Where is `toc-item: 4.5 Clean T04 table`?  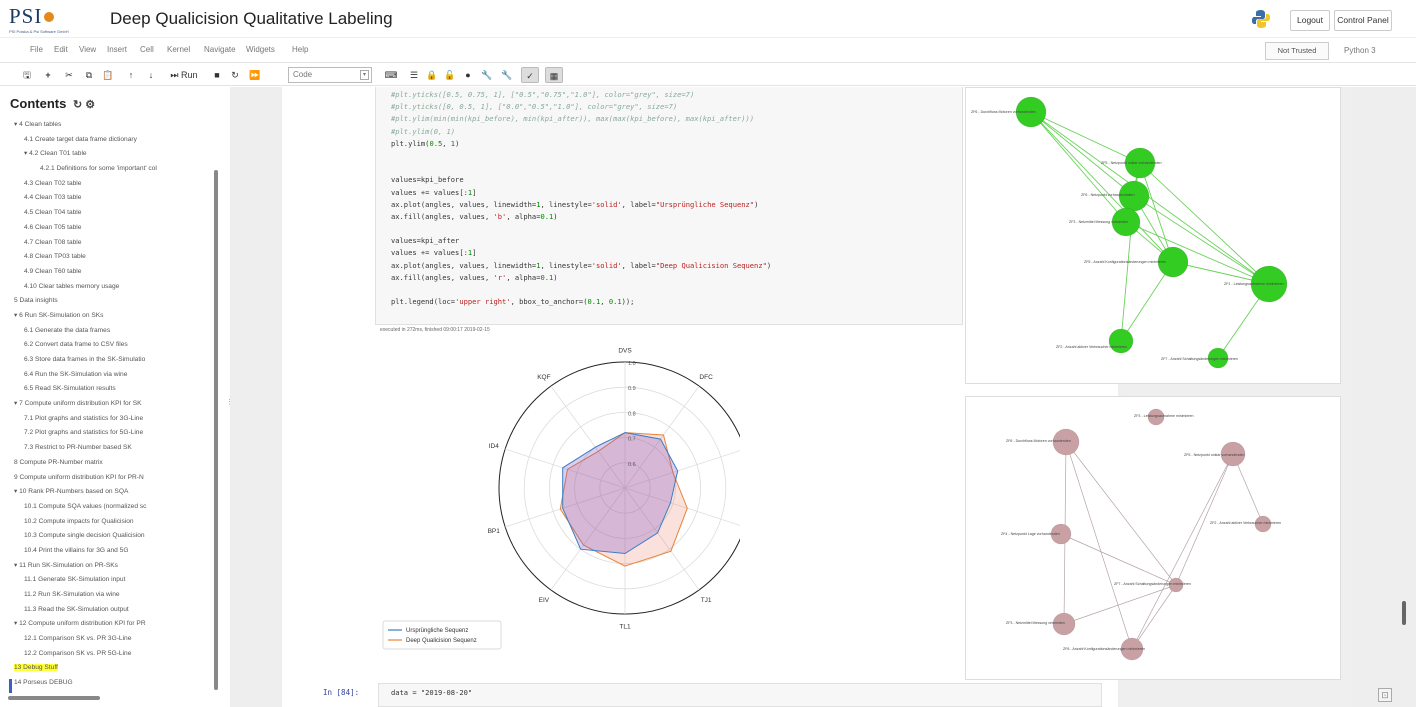 toc-item: 4.5 Clean T04 table is located at coordinates (113, 213).